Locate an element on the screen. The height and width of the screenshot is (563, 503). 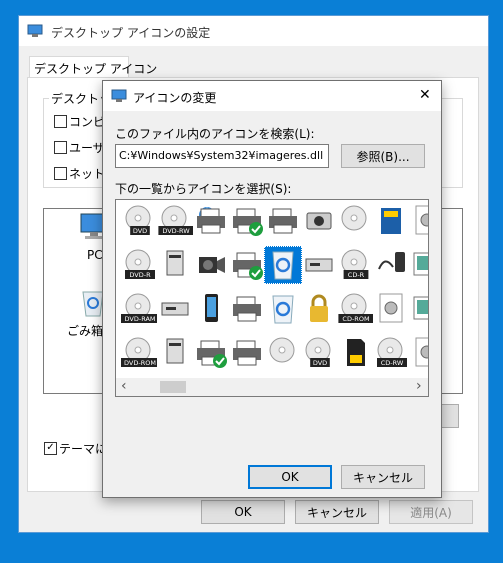
media-player-icon is located at coordinates (391, 265).